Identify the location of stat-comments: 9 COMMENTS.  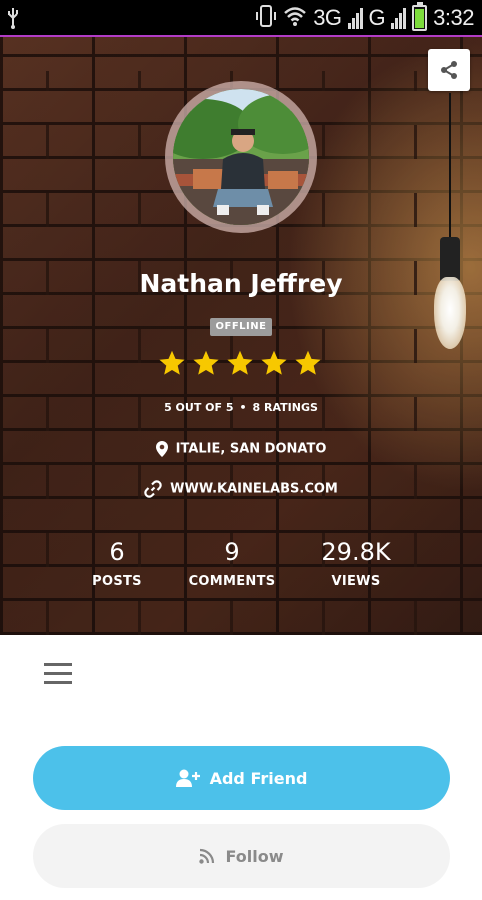
(232, 563).